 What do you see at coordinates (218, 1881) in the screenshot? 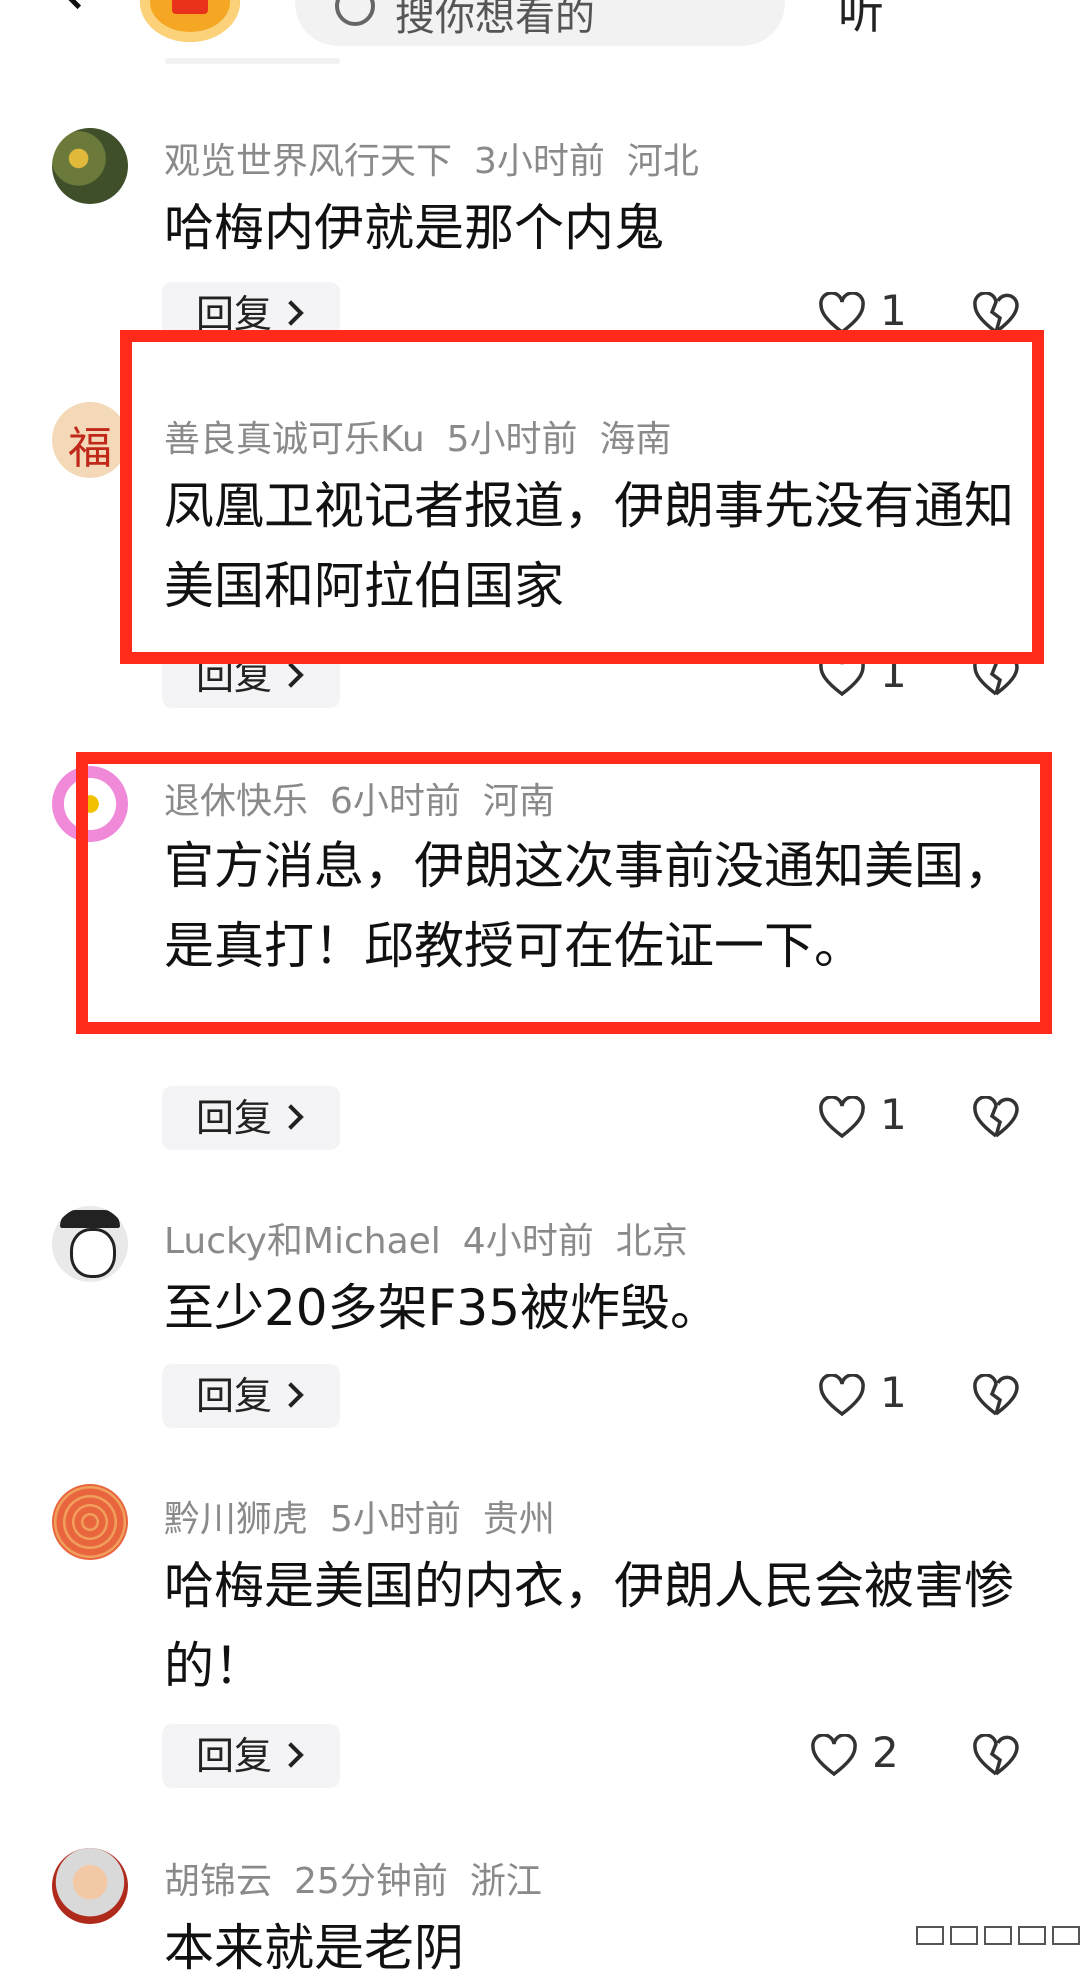
I see `username: 胡锦云` at bounding box center [218, 1881].